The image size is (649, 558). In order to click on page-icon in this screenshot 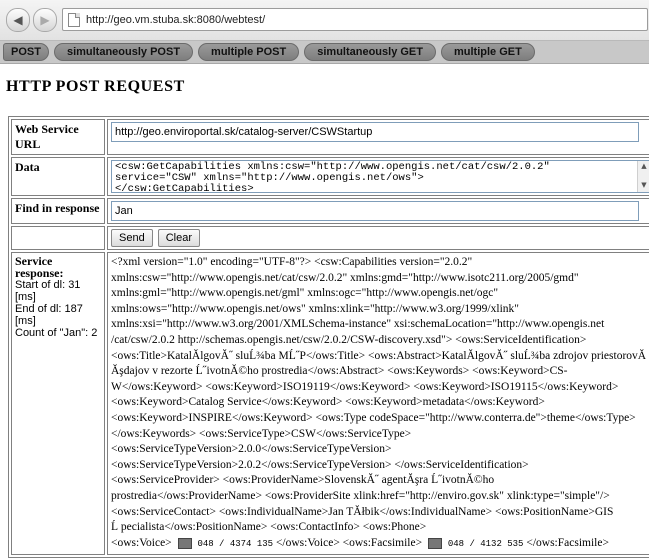, I will do `click(74, 19)`.